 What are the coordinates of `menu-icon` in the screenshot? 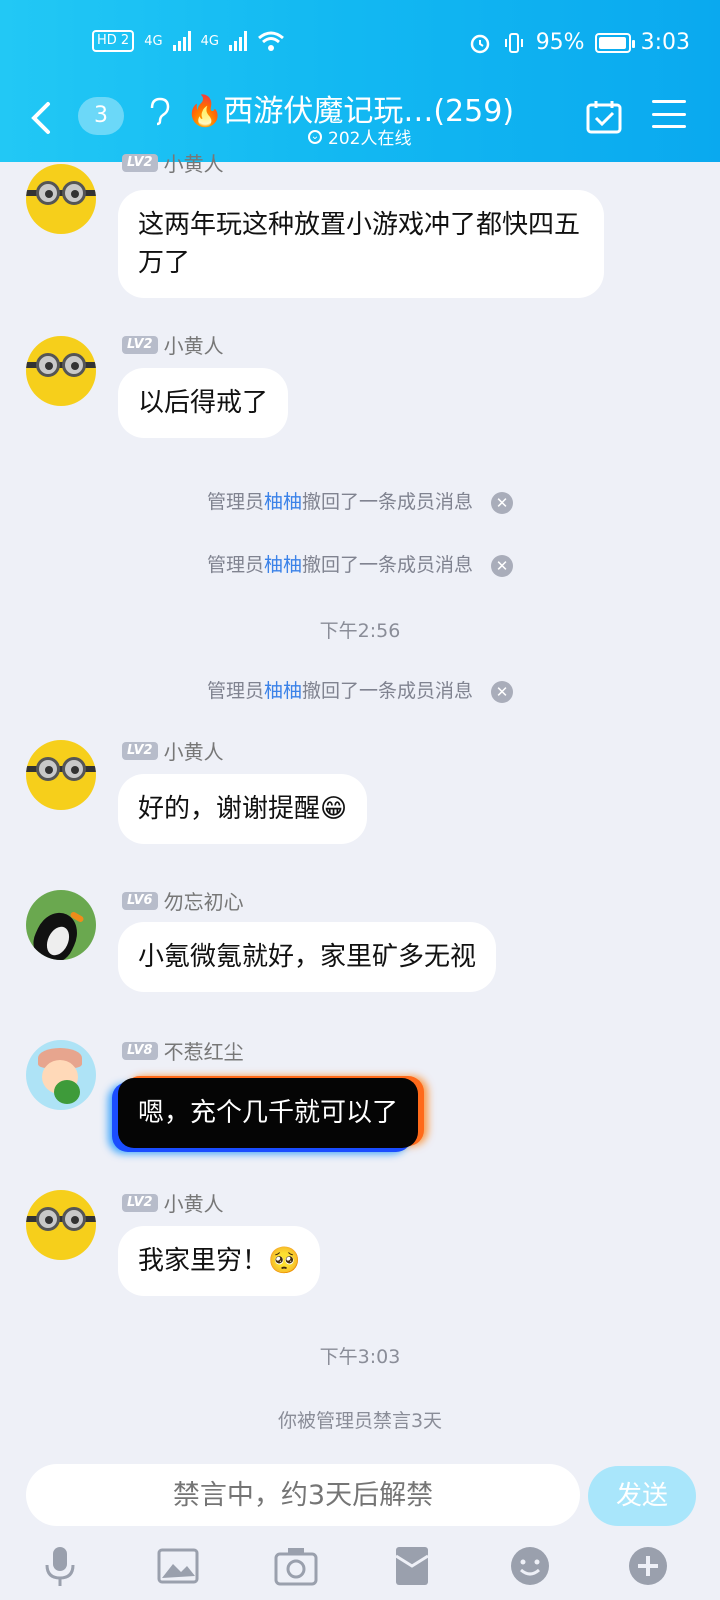 It's located at (669, 114).